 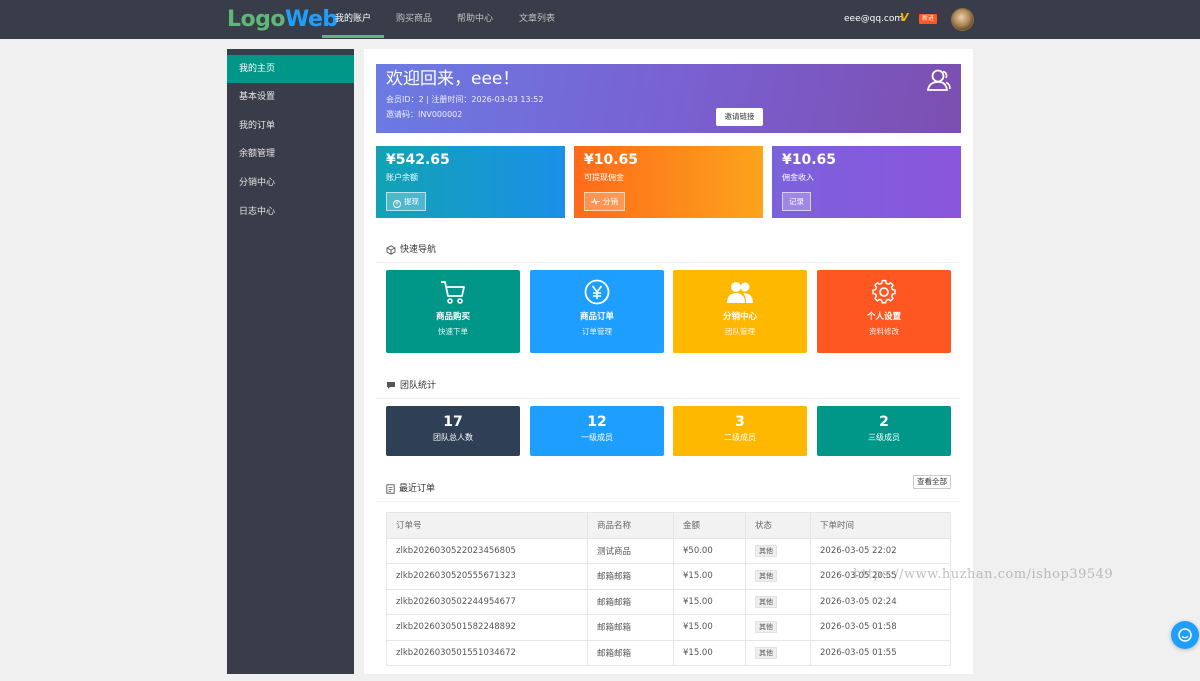 What do you see at coordinates (610, 201) in the screenshot?
I see `distribution-button-label: 分销` at bounding box center [610, 201].